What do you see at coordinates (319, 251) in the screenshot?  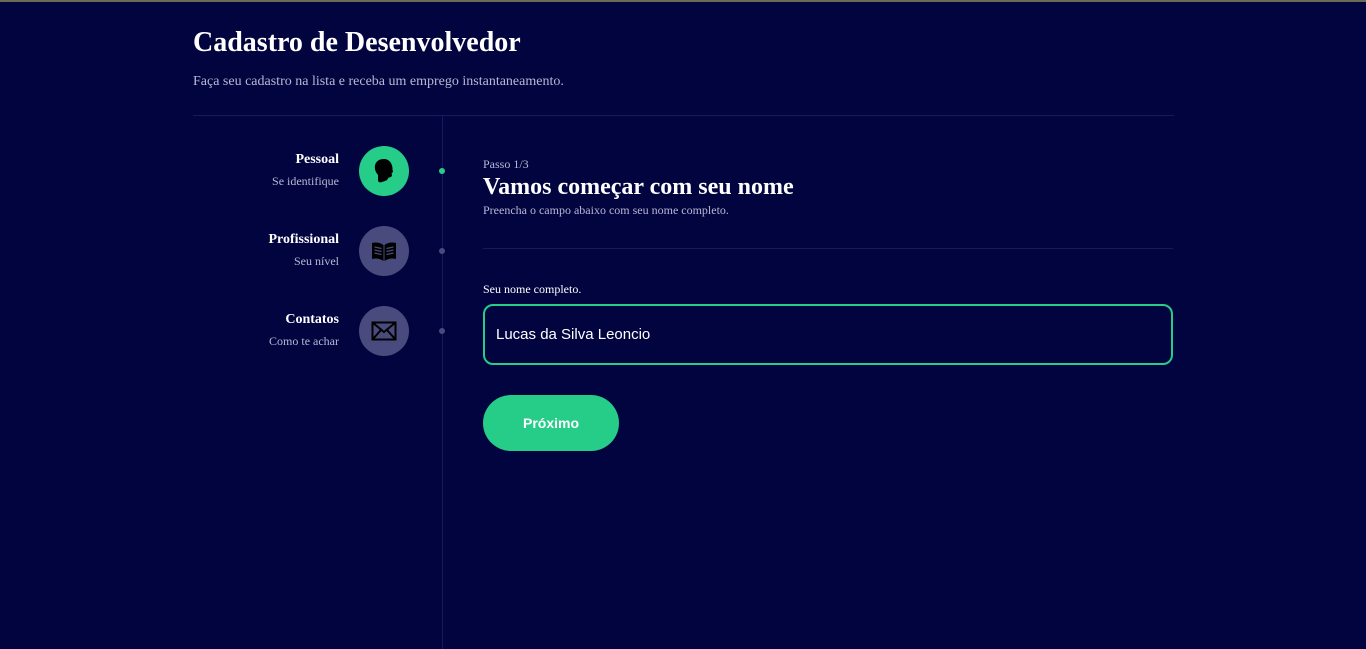 I see `step-profissional: Profissional Seu nível` at bounding box center [319, 251].